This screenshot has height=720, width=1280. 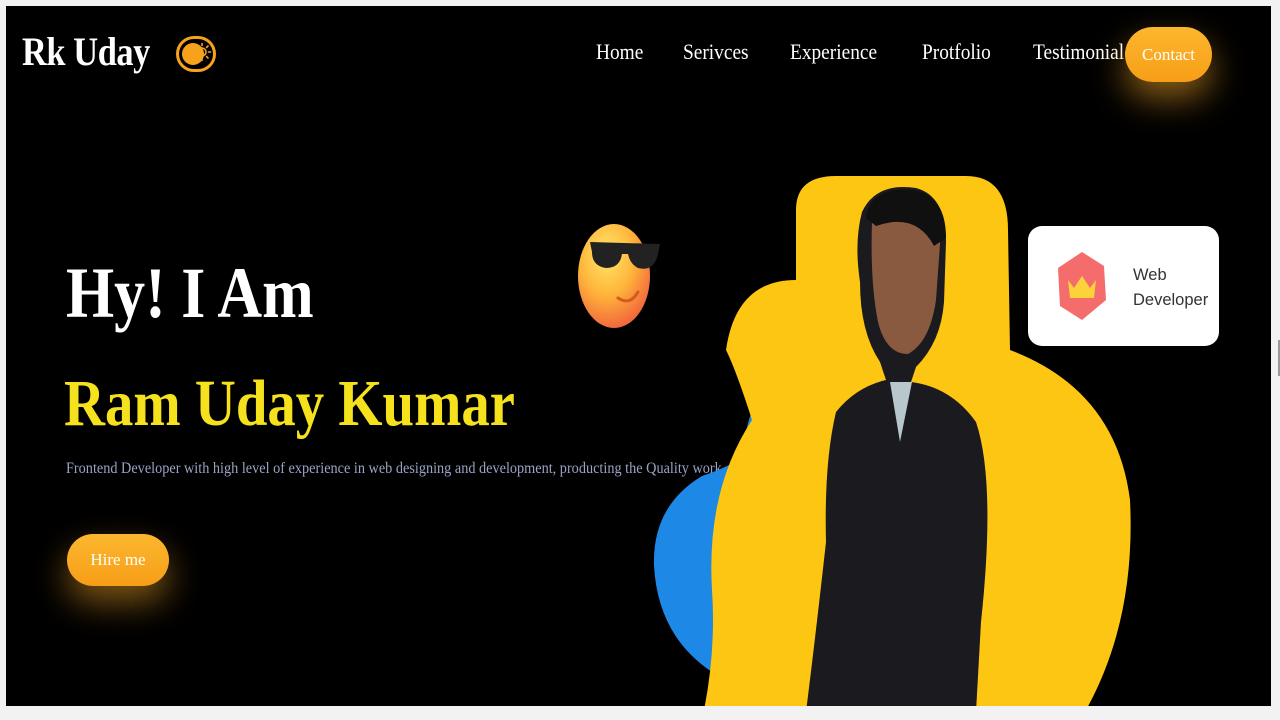 I want to click on badge-line-2: Developer, so click(x=1171, y=300).